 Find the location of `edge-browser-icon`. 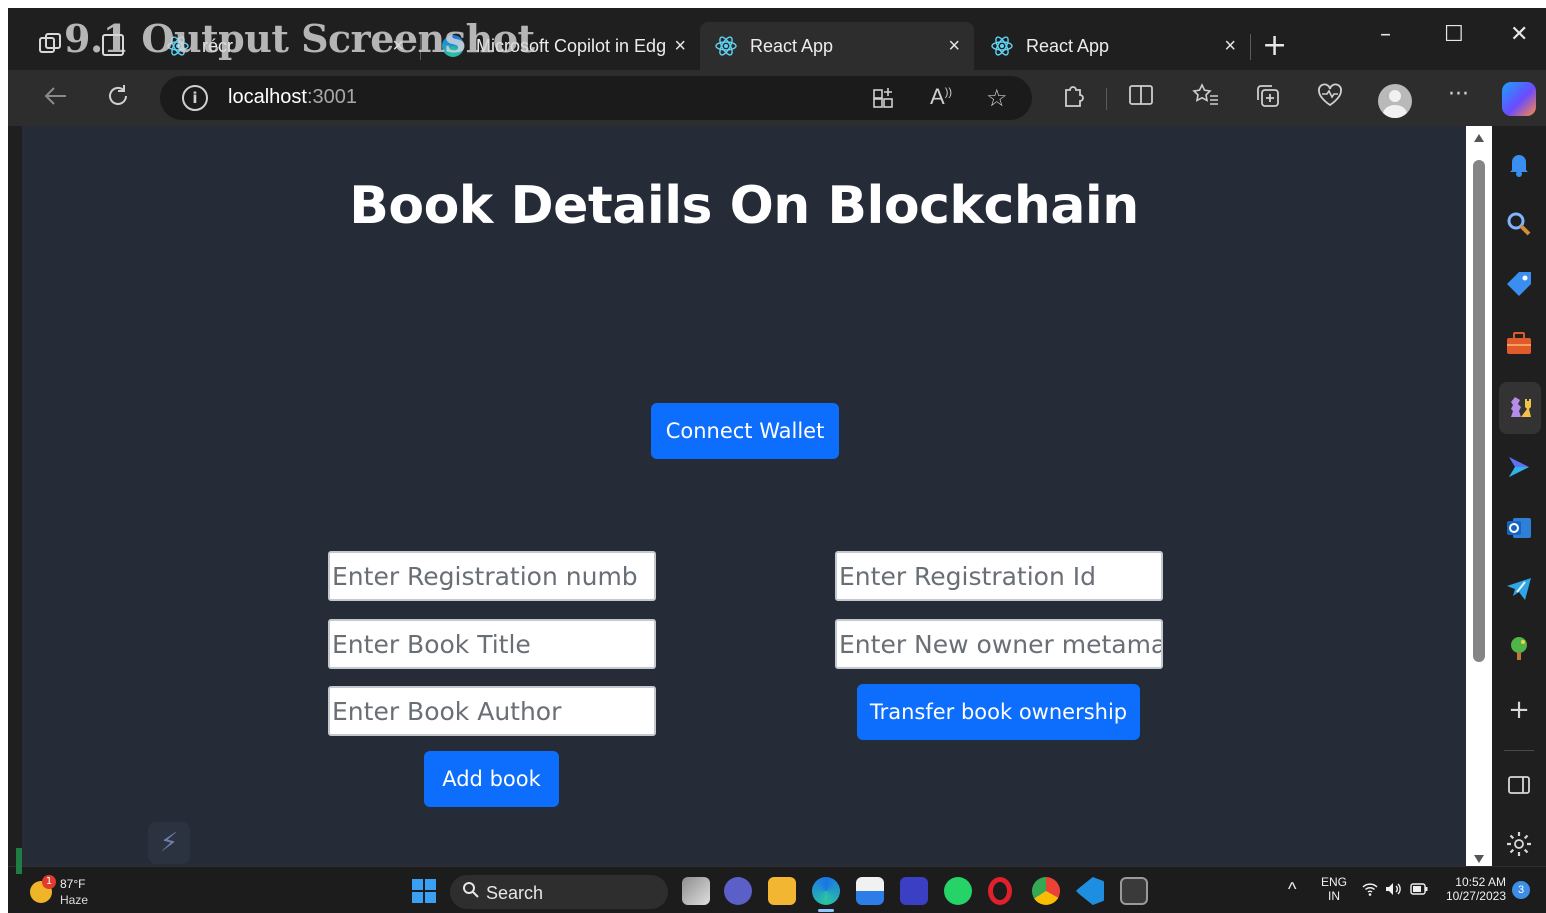

edge-browser-icon is located at coordinates (826, 891).